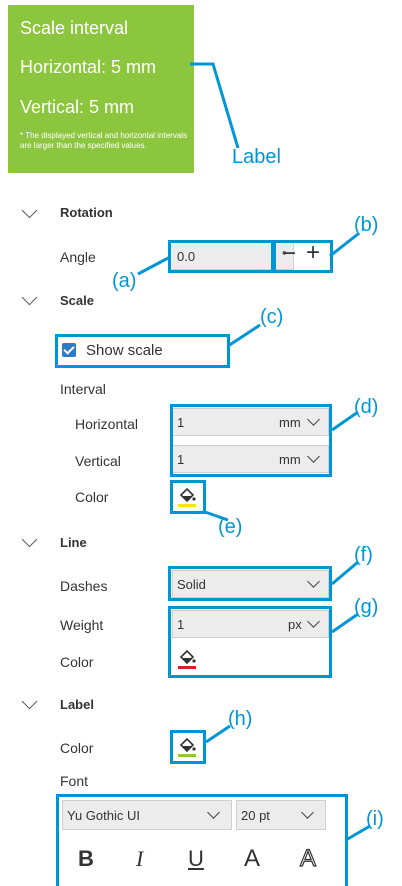  What do you see at coordinates (77, 704) in the screenshot?
I see `label-section-header: Label` at bounding box center [77, 704].